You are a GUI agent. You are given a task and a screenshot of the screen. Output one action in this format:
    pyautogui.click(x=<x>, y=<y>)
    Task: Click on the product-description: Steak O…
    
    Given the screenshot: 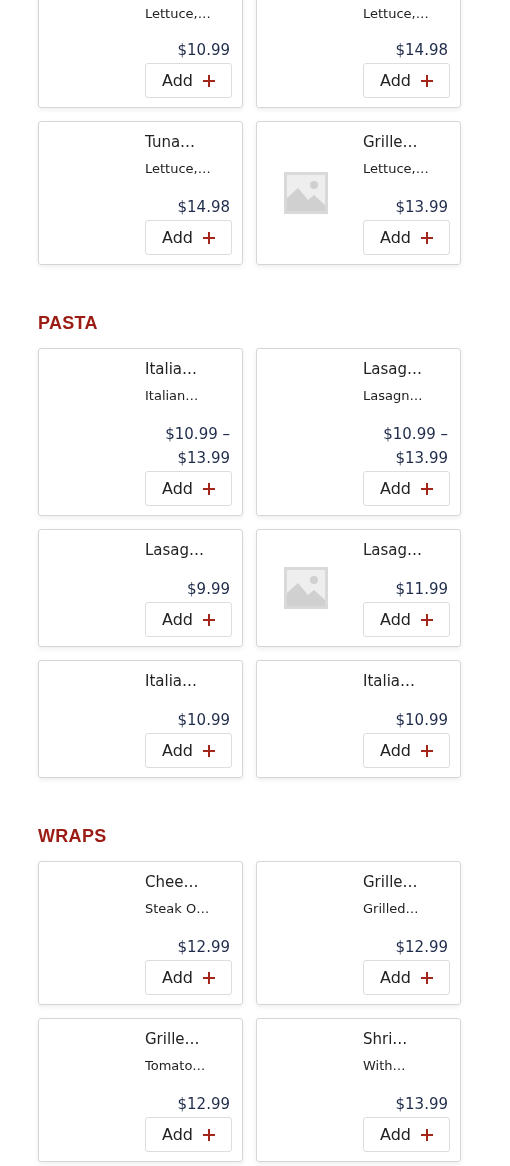 What is the action you would take?
    pyautogui.click(x=177, y=909)
    